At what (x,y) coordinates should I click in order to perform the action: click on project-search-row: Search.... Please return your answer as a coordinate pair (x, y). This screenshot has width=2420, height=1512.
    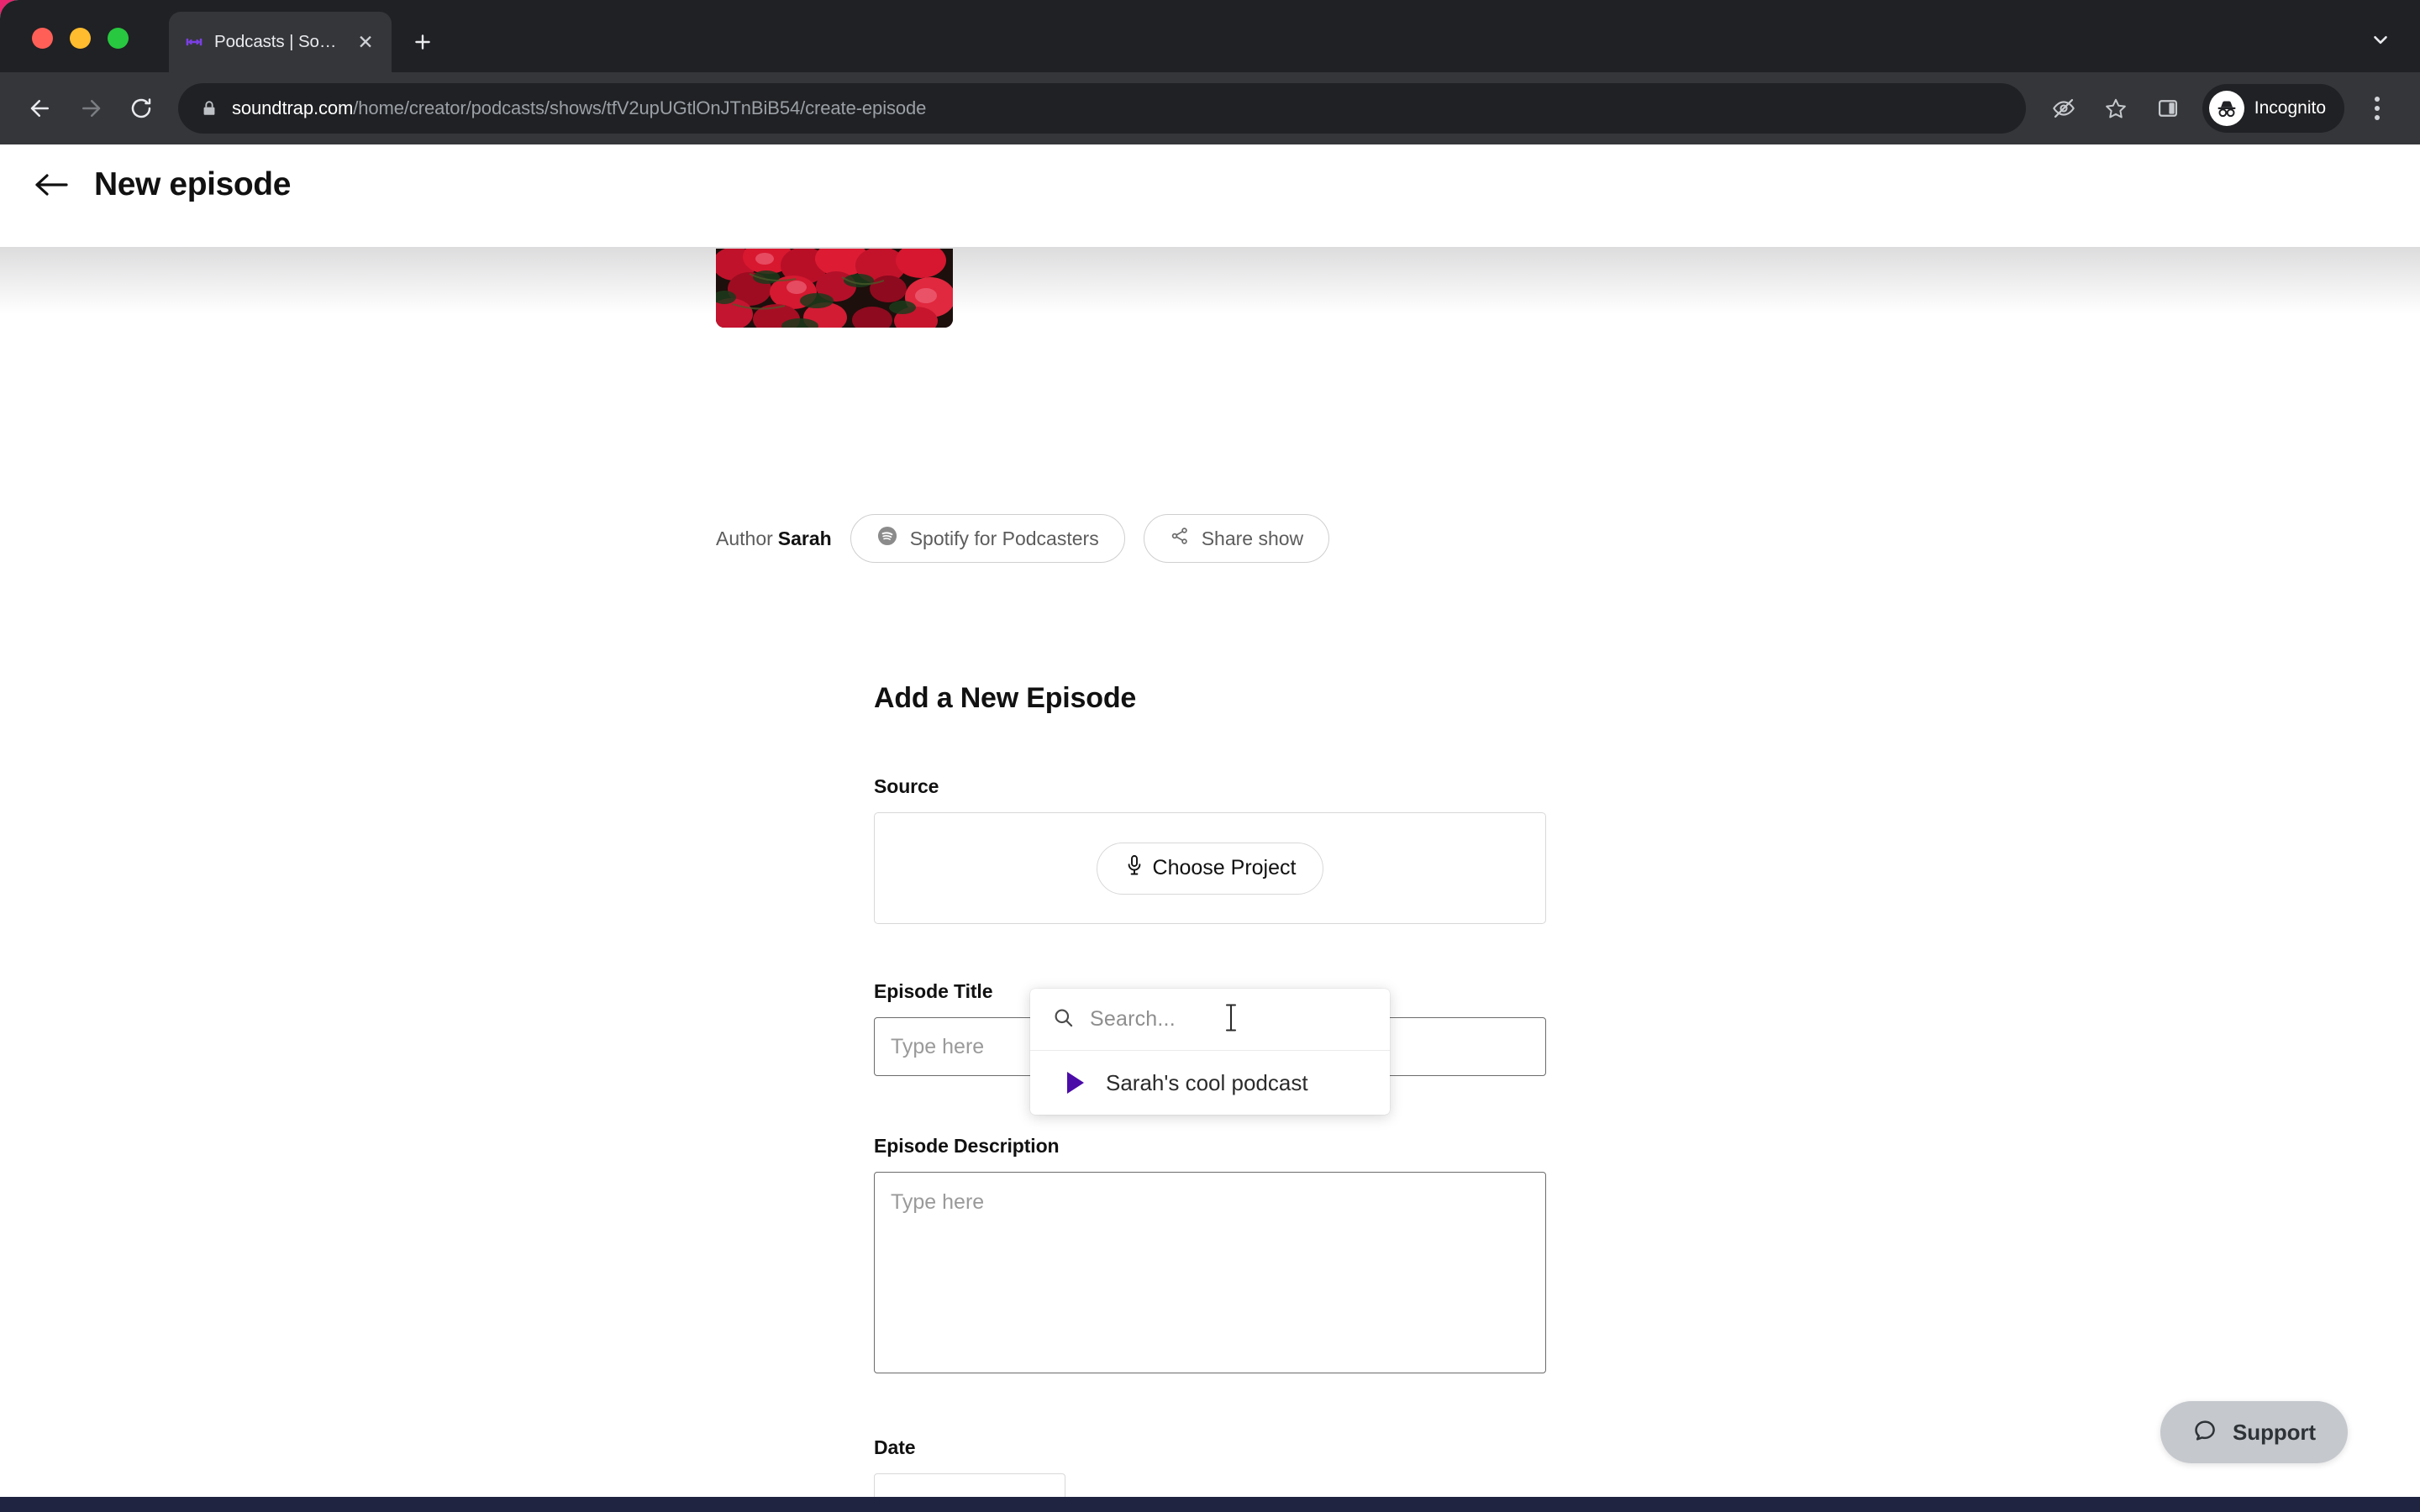
    Looking at the image, I should click on (1210, 1020).